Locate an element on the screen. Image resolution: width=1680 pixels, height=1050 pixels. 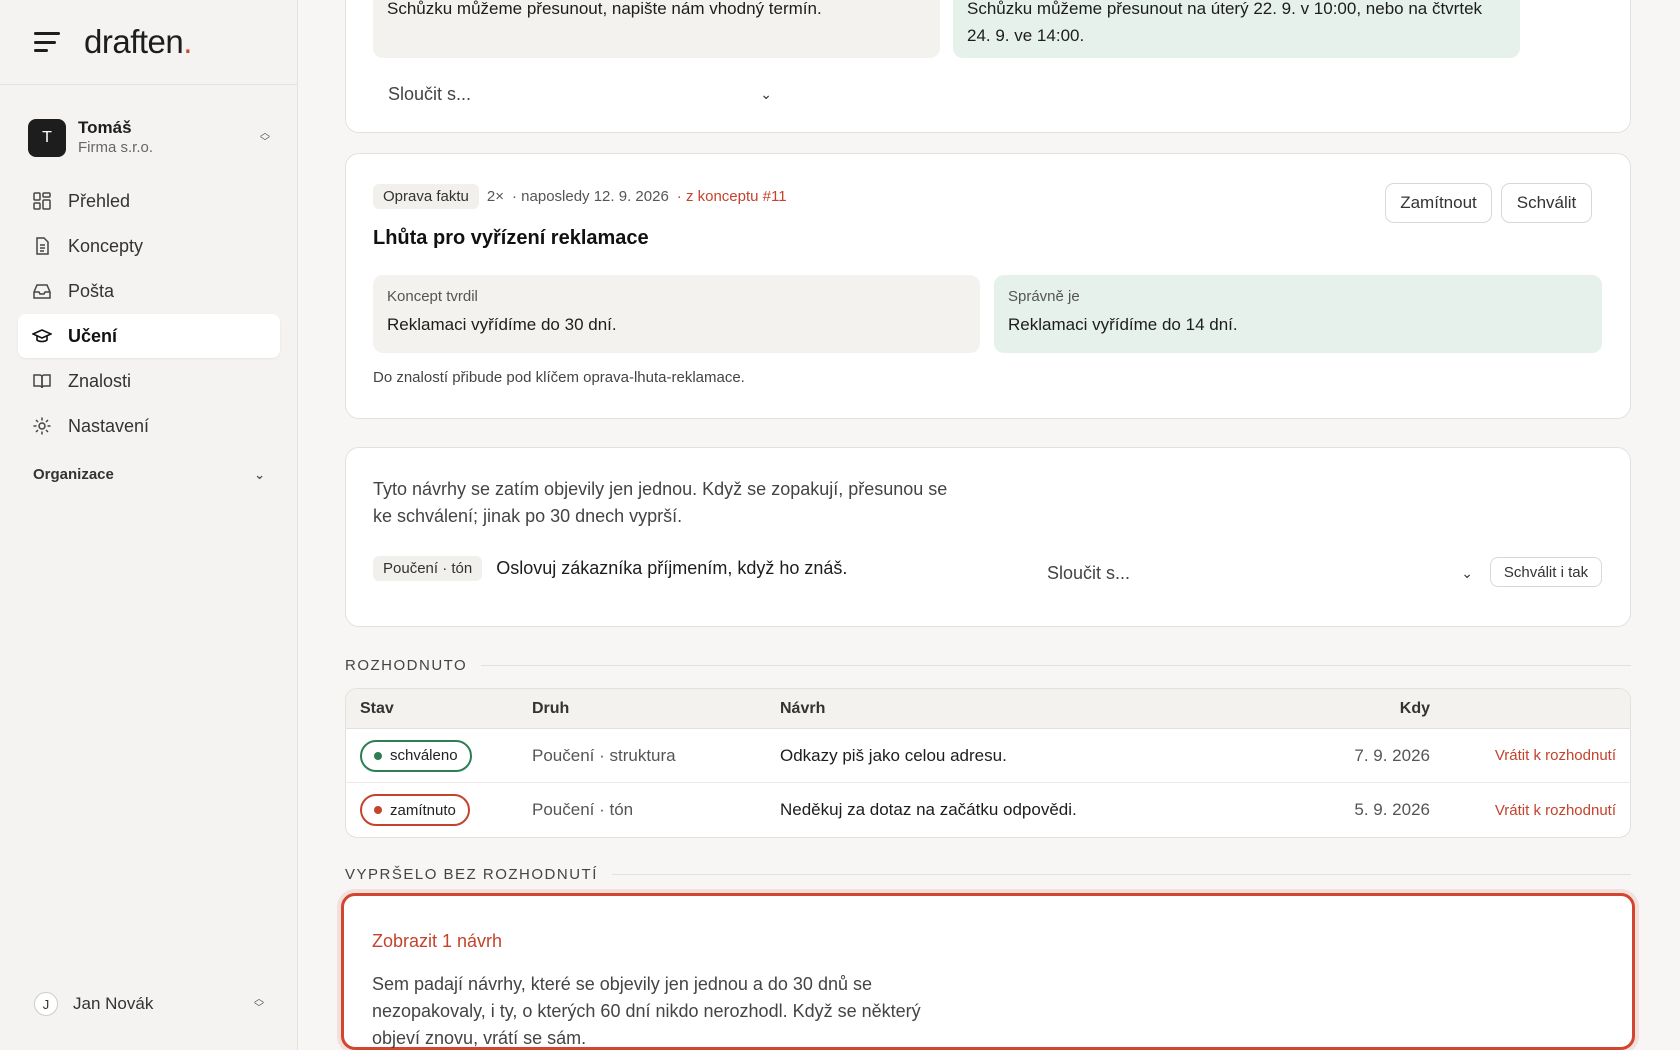
gear-icon is located at coordinates (42, 426).